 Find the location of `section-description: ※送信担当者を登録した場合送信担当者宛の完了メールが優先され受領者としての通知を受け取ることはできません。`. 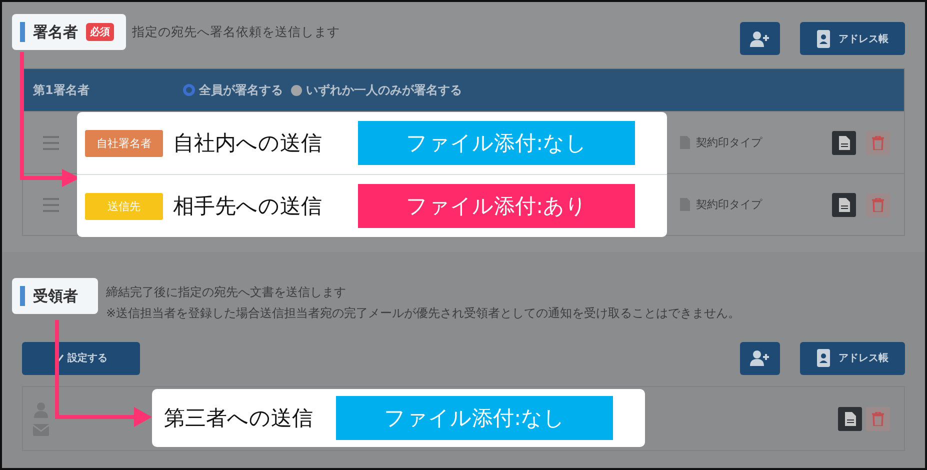

section-description: ※送信担当者を登録した場合送信担当者宛の完了メールが優先され受領者としての通知を受け取ることはできません。 is located at coordinates (423, 313).